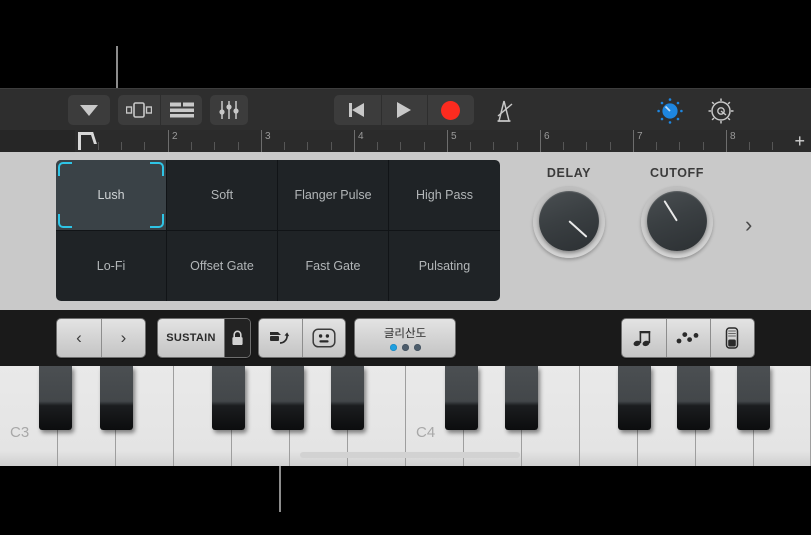  I want to click on velocity-button, so click(731, 338).